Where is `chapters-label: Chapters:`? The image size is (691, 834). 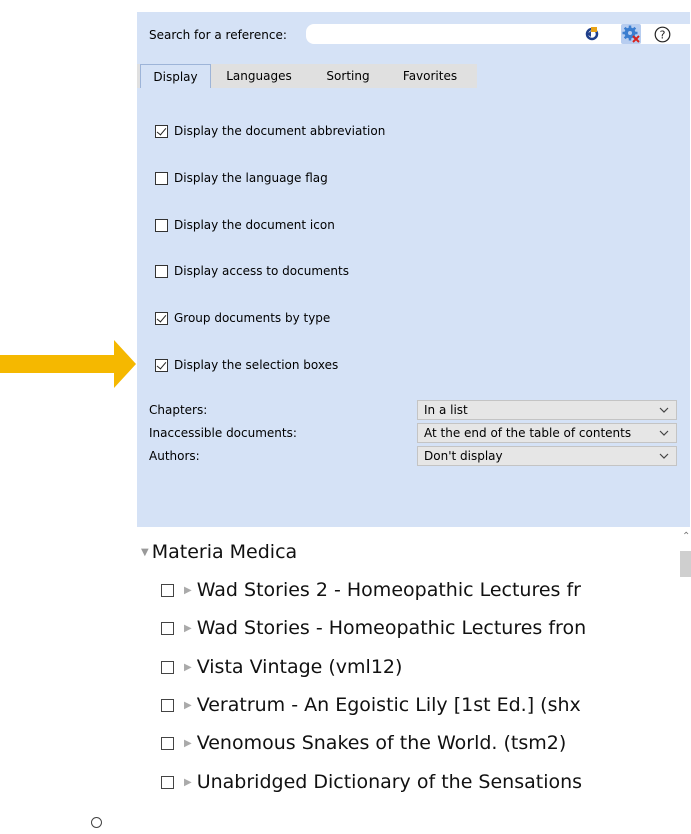 chapters-label: Chapters: is located at coordinates (178, 410).